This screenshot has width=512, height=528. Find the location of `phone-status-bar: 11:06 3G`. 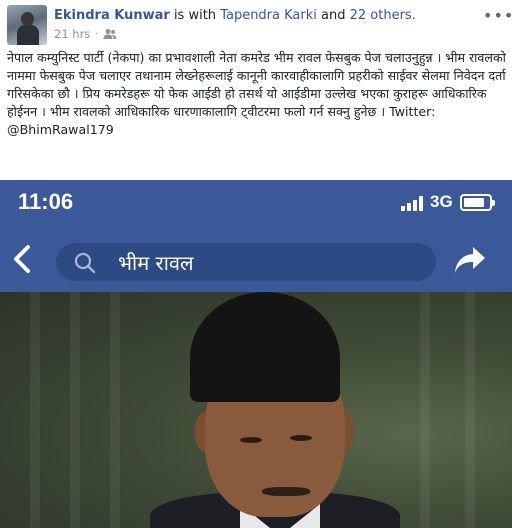

phone-status-bar: 11:06 3G is located at coordinates (256, 203).